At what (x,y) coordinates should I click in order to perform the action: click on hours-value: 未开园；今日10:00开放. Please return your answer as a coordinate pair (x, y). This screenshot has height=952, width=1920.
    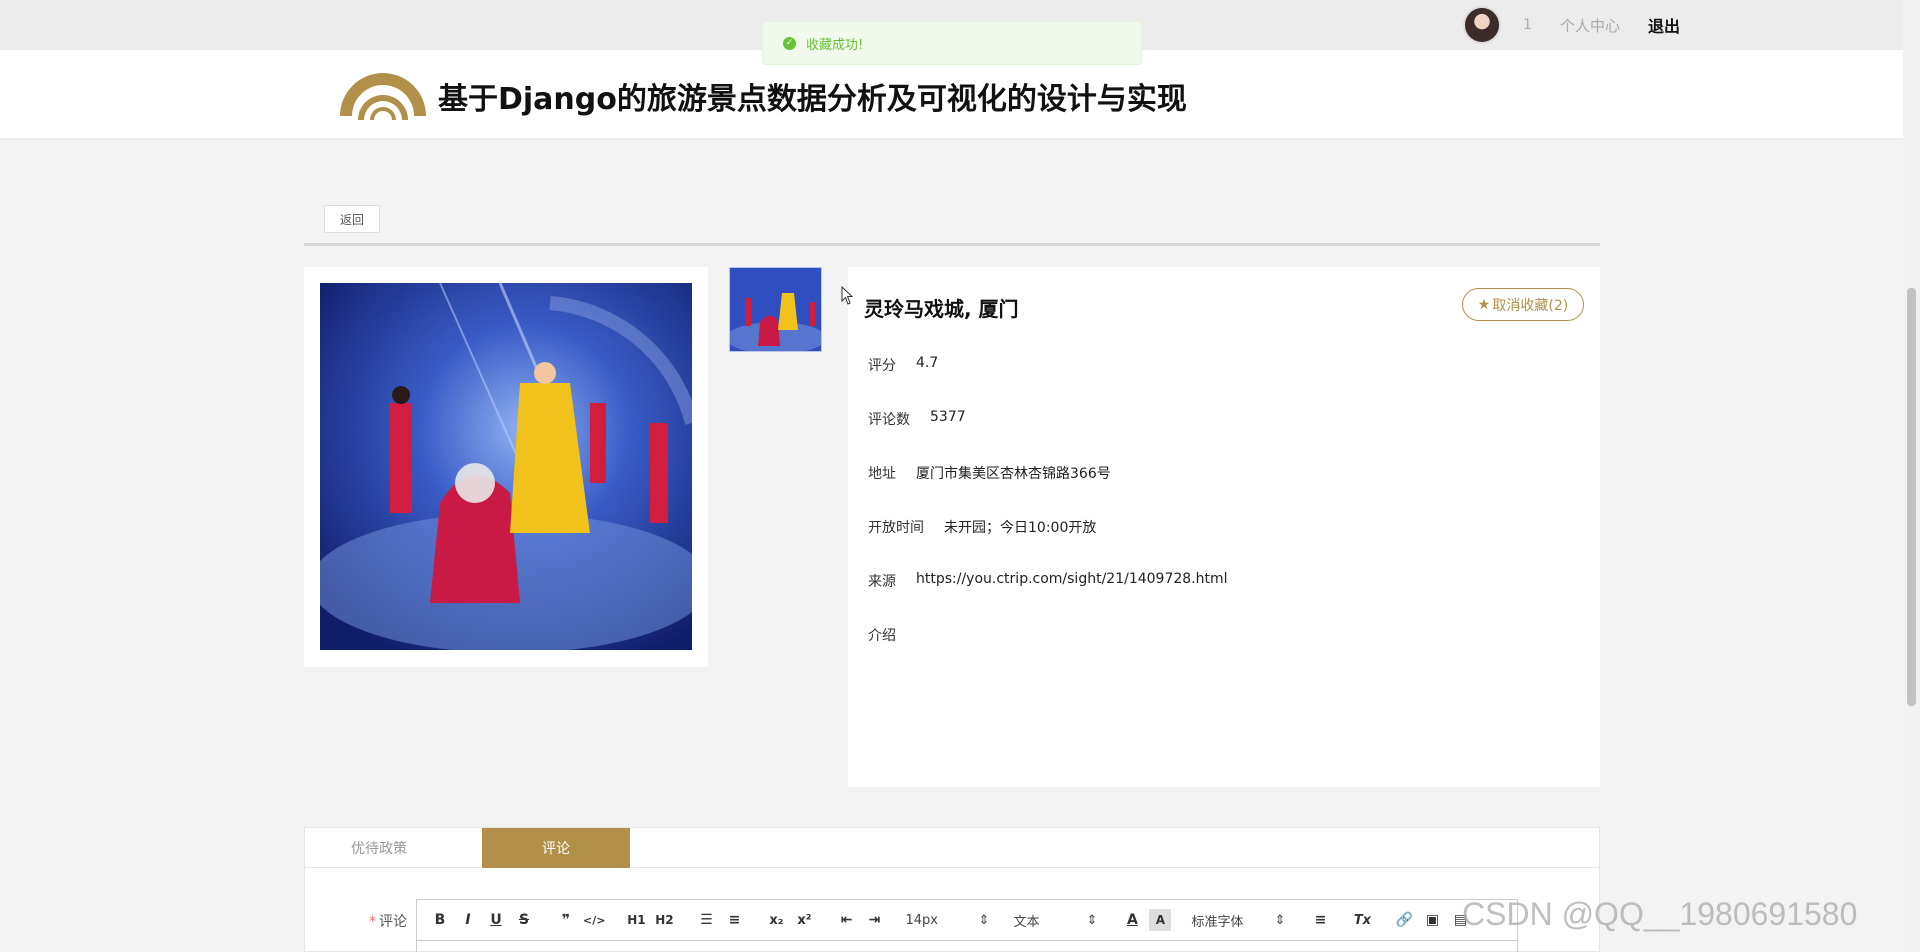
    Looking at the image, I should click on (1020, 528).